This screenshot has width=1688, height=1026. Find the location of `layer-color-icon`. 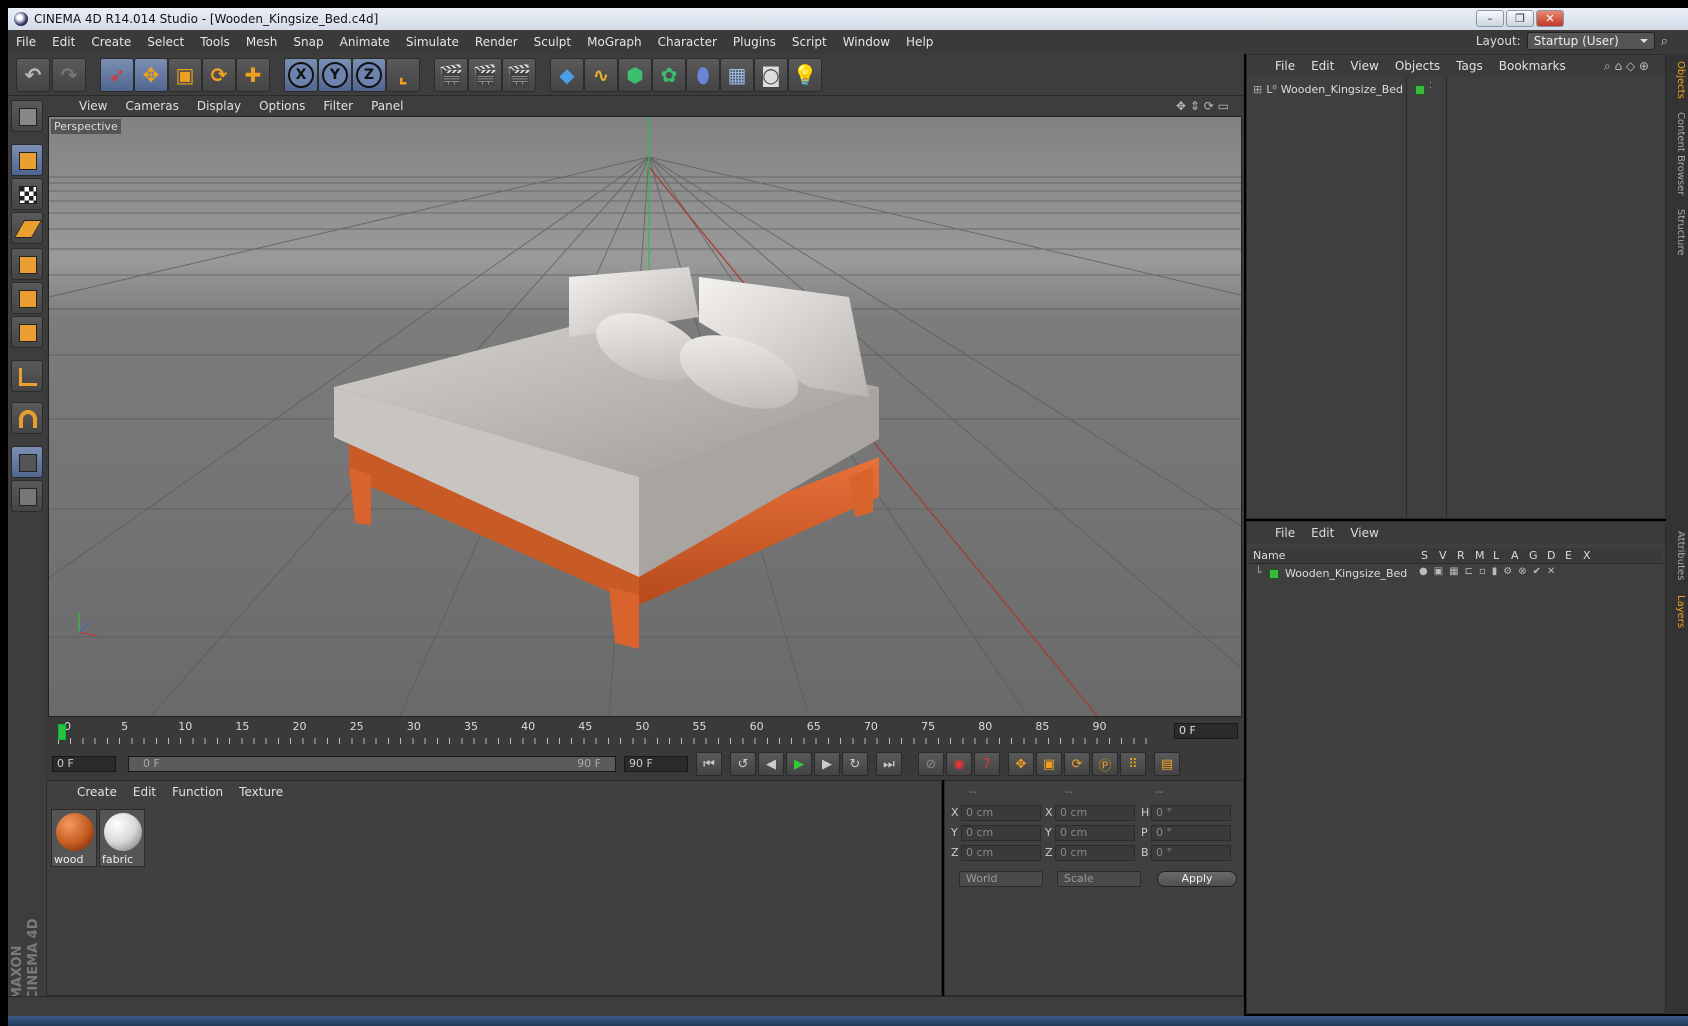

layer-color-icon is located at coordinates (1274, 574).